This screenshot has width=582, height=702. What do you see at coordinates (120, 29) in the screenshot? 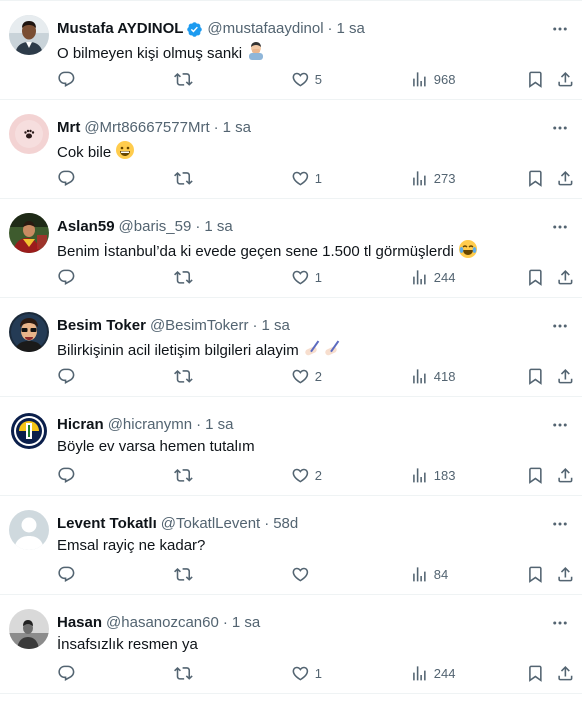
I see `display-name: Mustafa AYDINOL` at bounding box center [120, 29].